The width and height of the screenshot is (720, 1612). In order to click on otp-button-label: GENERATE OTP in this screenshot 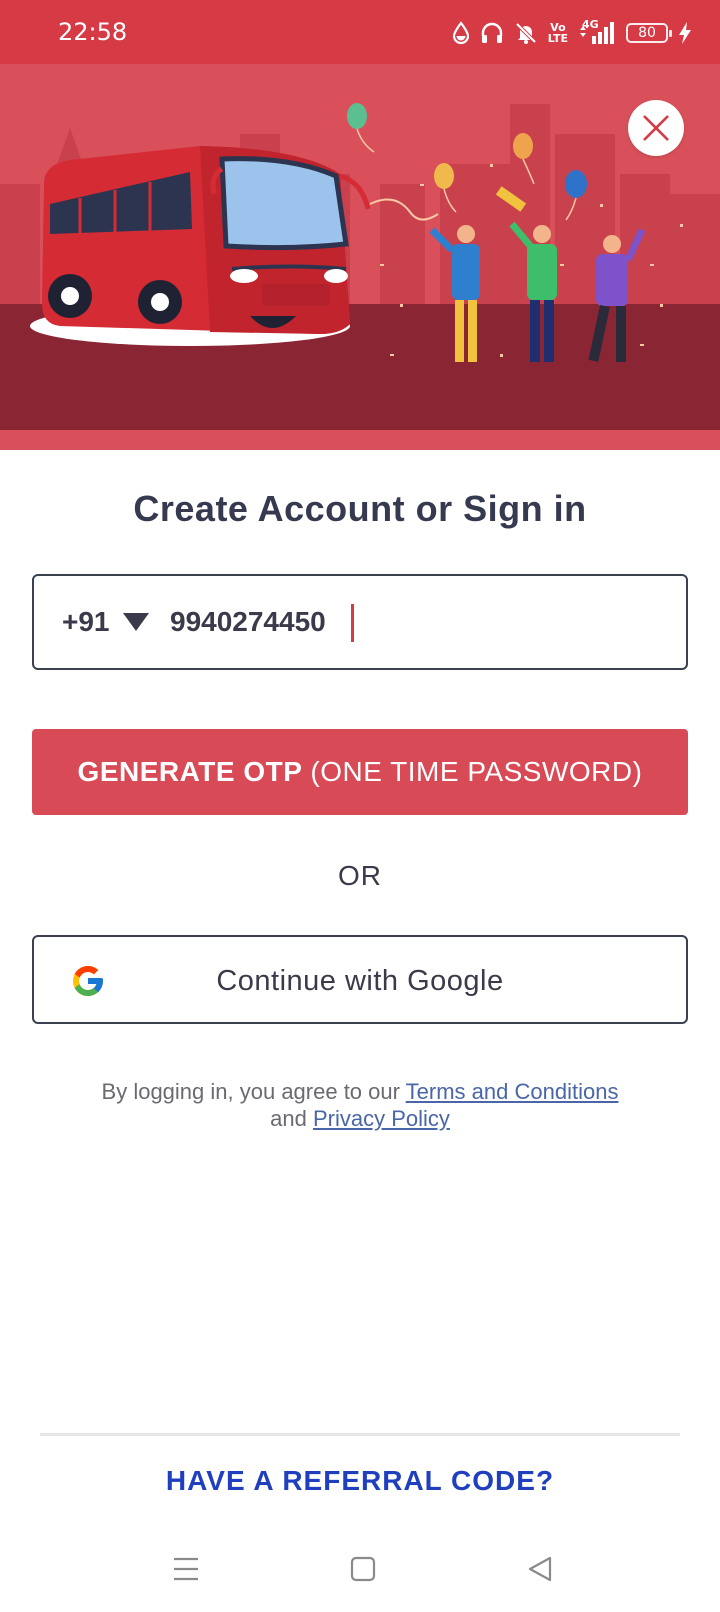, I will do `click(190, 771)`.